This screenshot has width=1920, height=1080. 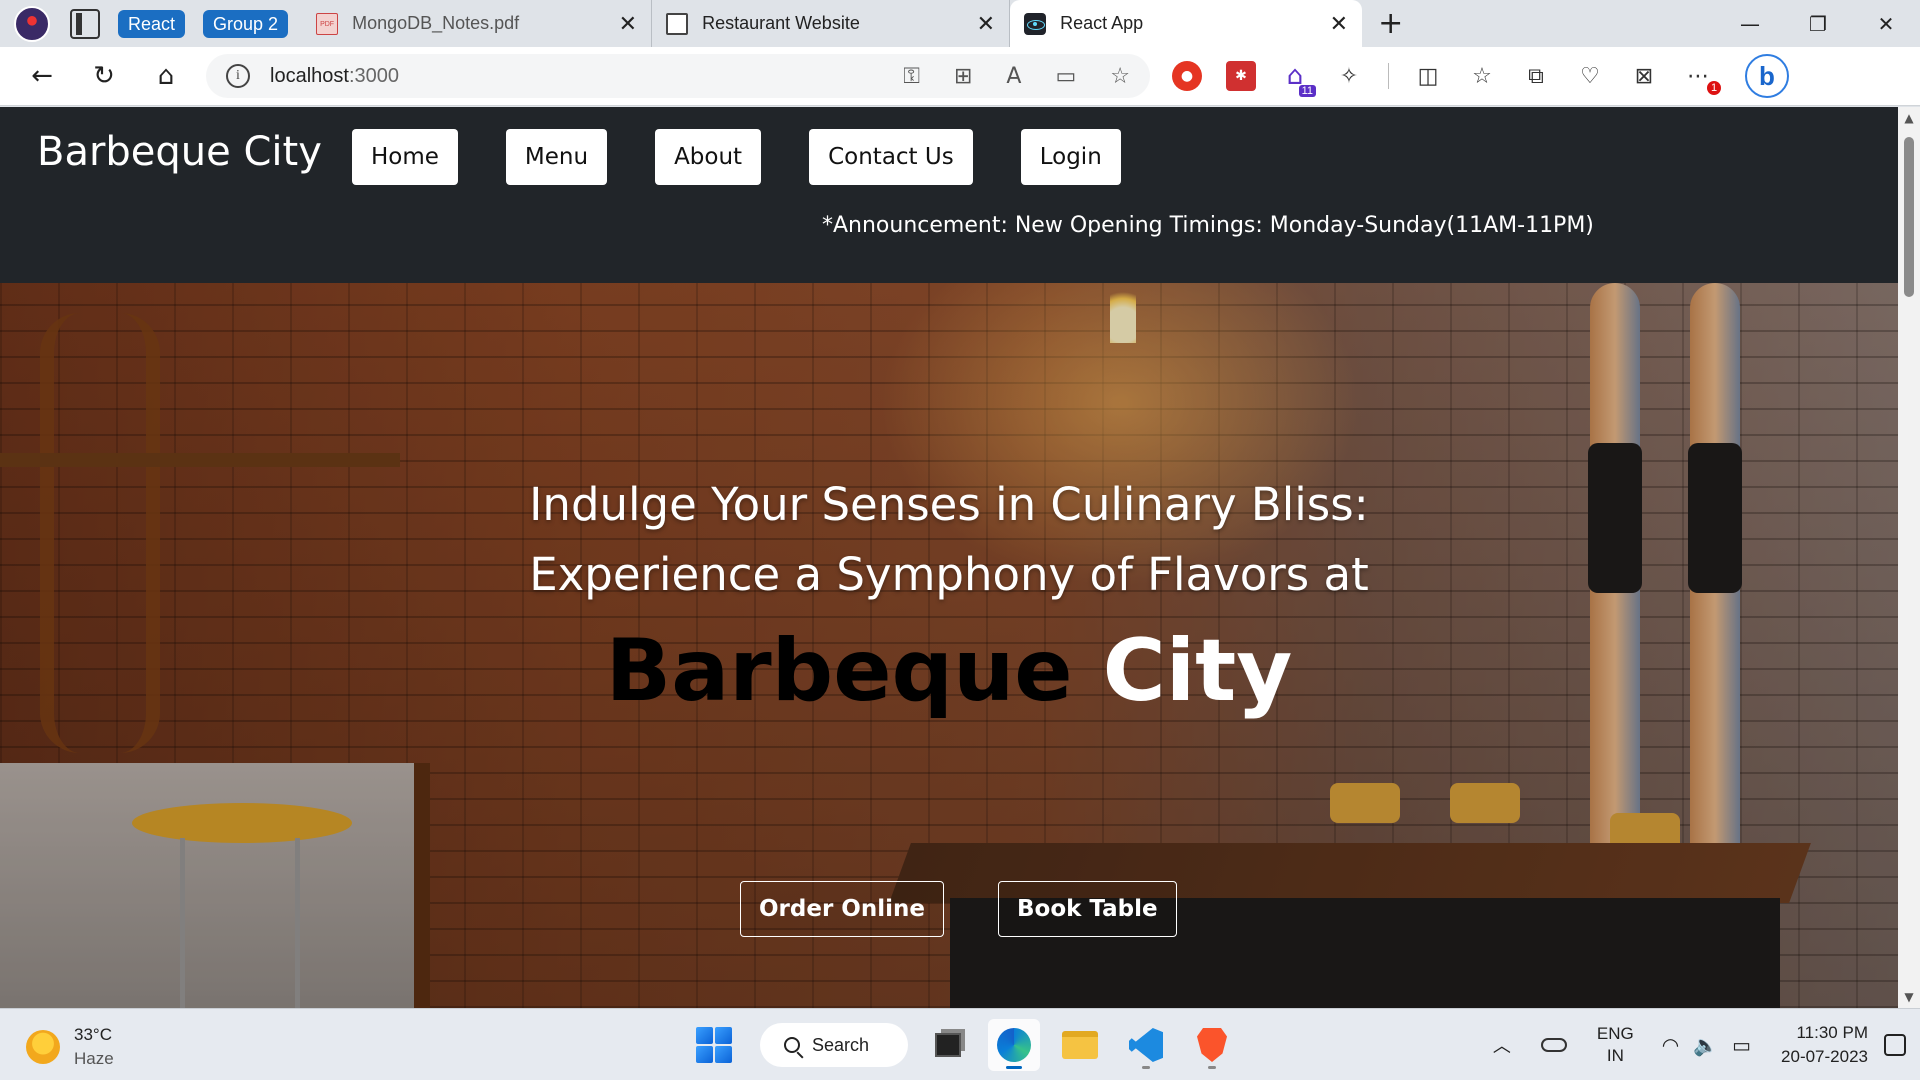 What do you see at coordinates (85, 23) in the screenshot?
I see `tab-actions-icon` at bounding box center [85, 23].